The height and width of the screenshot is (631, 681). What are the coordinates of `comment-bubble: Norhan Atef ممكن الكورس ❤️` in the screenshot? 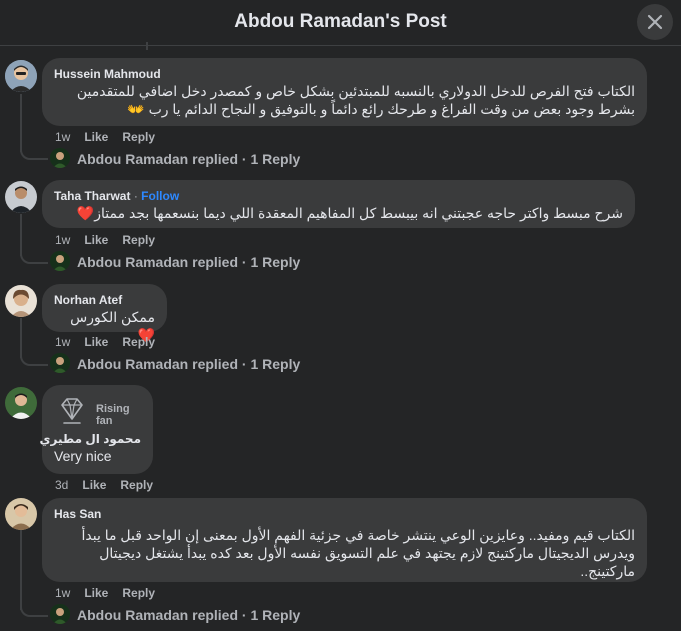 It's located at (104, 313).